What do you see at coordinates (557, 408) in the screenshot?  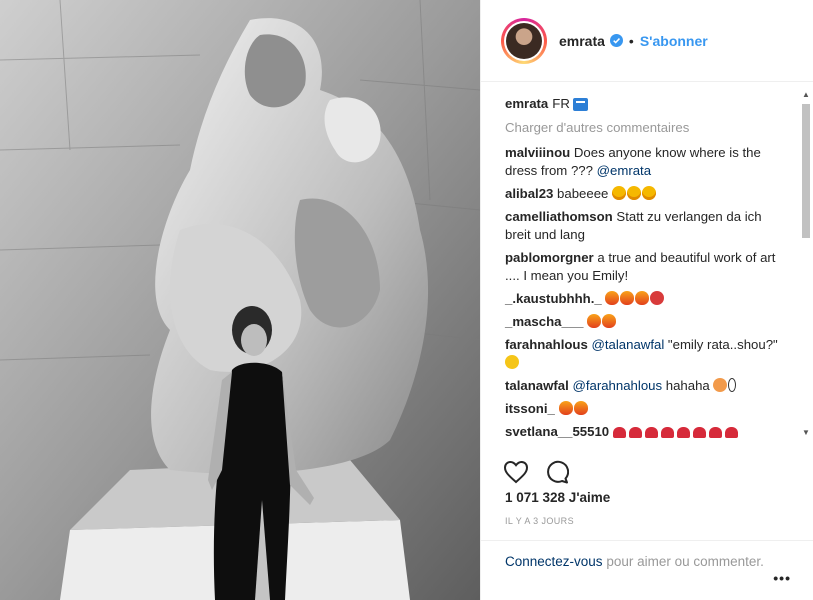 I see `comment-text` at bounding box center [557, 408].